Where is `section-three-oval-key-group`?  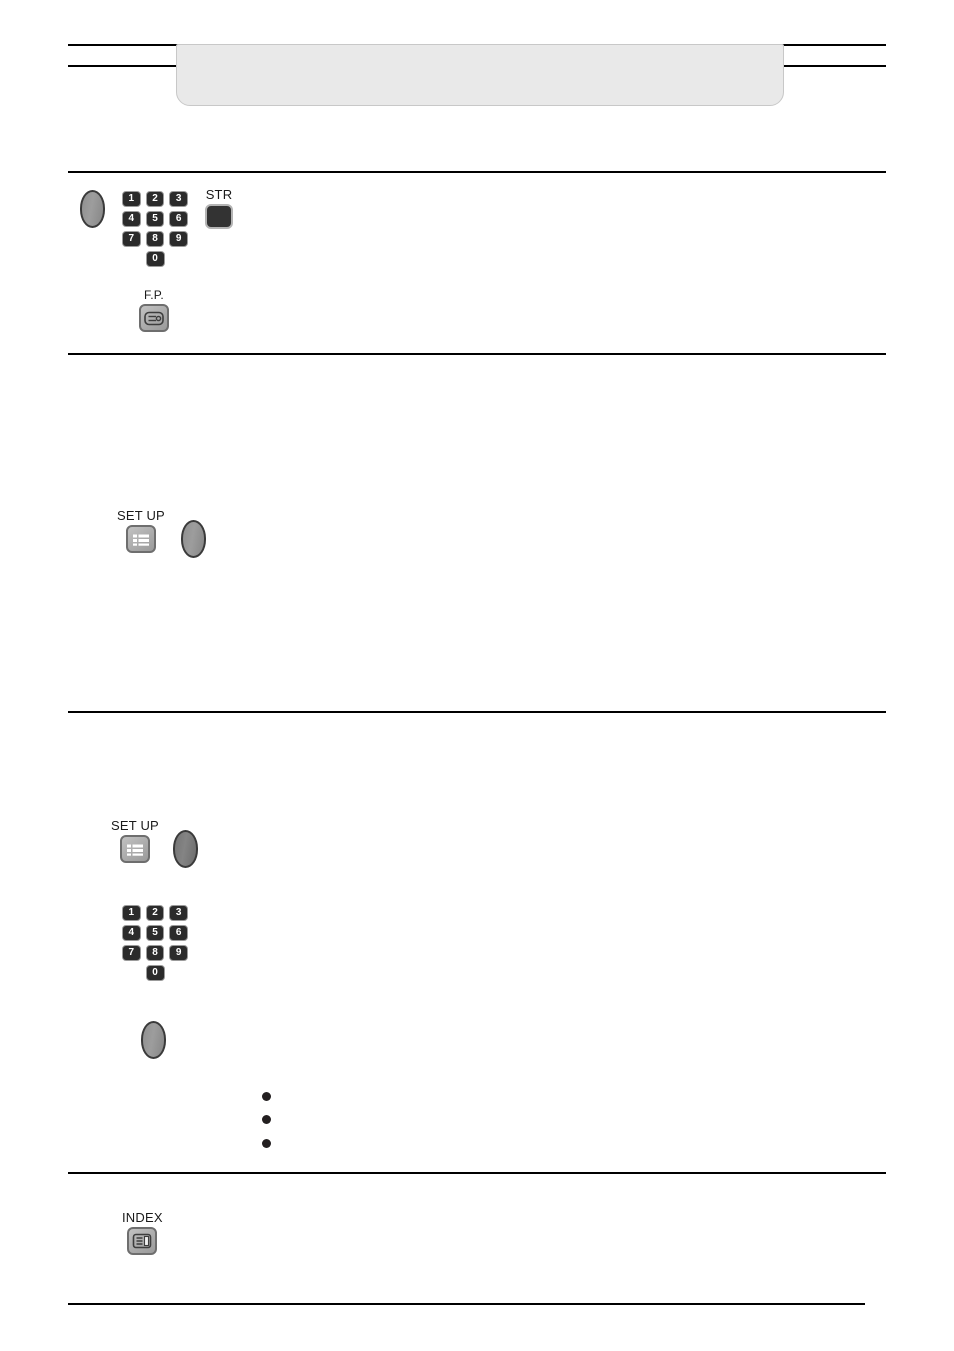
section-three-oval-key-group is located at coordinates (185, 849).